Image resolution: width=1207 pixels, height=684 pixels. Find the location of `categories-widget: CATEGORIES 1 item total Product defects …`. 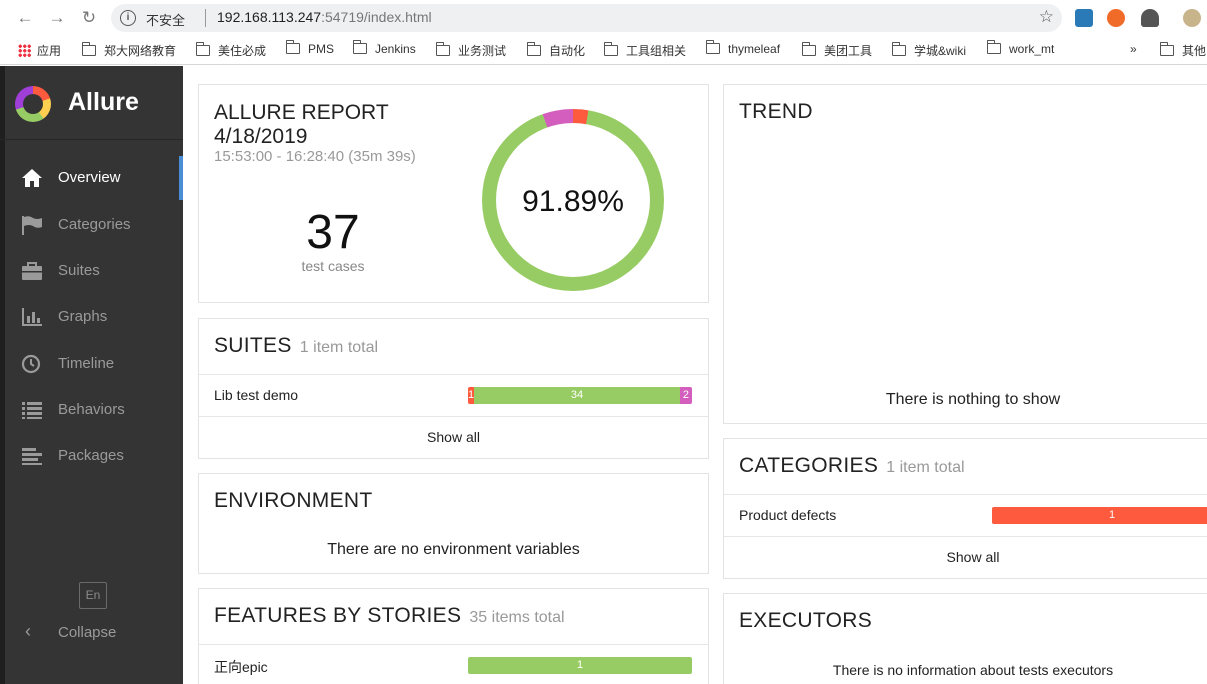

categories-widget: CATEGORIES 1 item total Product defects … is located at coordinates (965, 508).